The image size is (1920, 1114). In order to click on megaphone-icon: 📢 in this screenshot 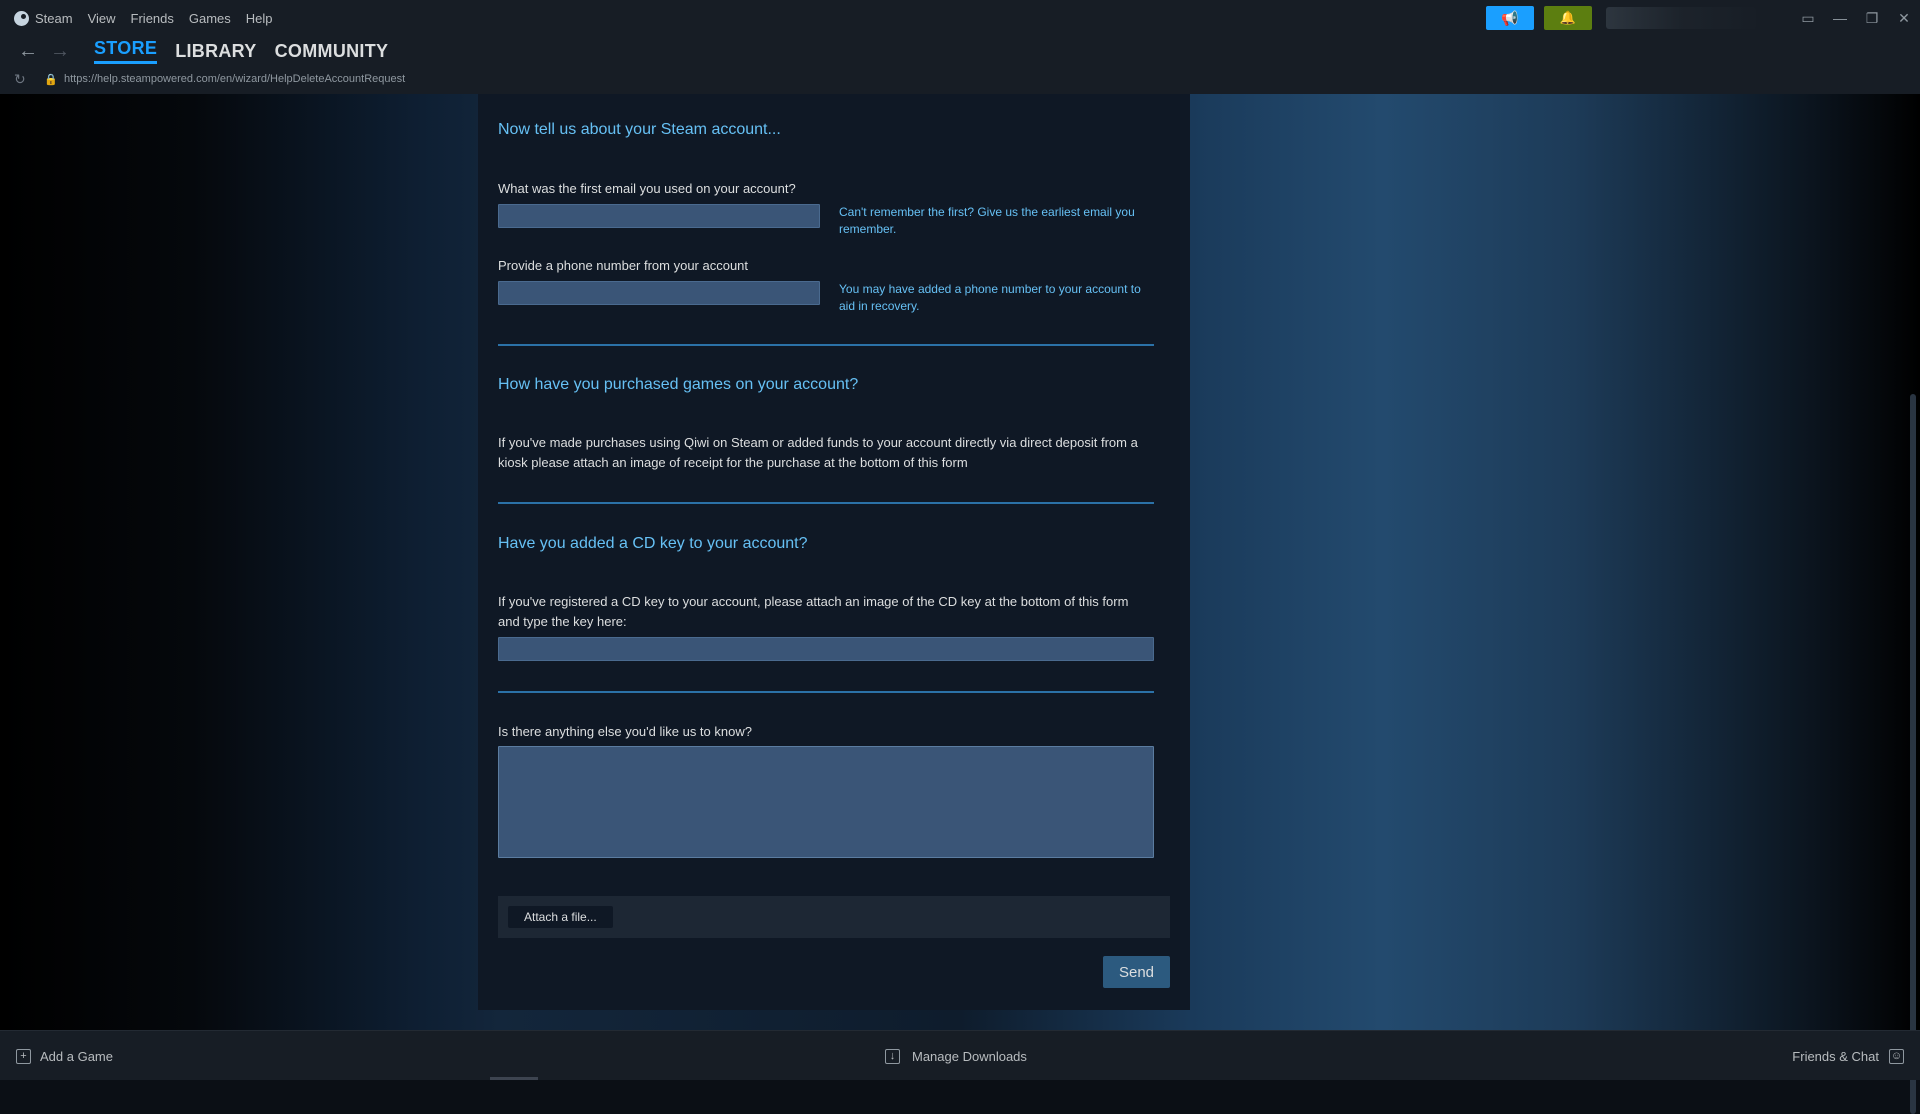, I will do `click(1510, 17)`.